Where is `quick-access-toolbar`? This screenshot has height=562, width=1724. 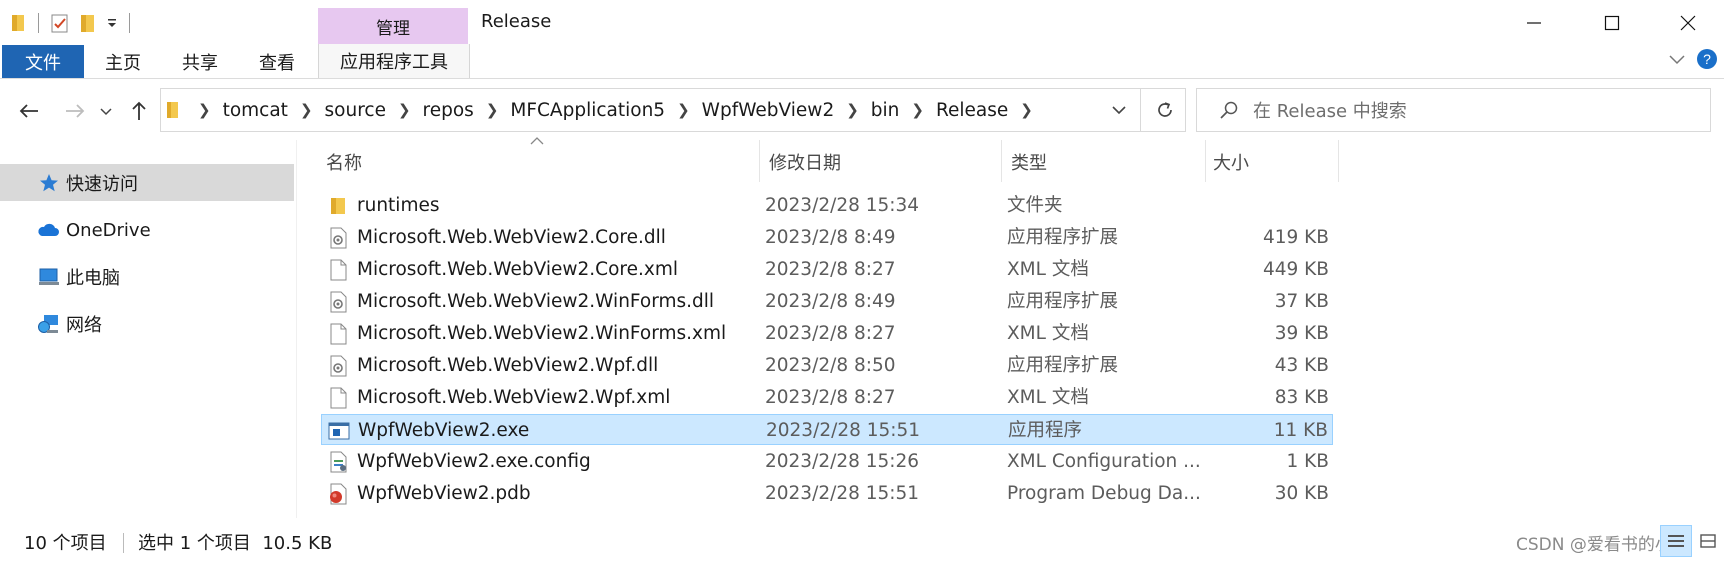 quick-access-toolbar is located at coordinates (72, 23).